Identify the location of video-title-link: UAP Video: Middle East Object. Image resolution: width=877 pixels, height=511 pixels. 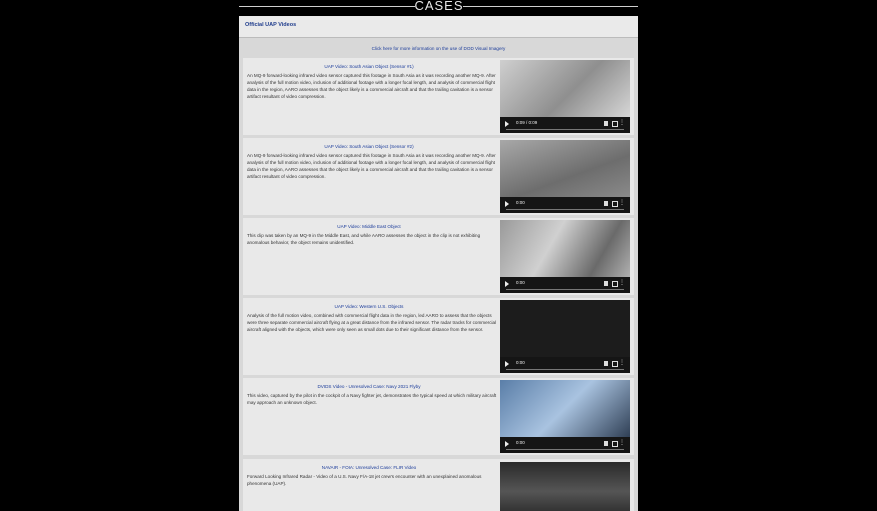
(369, 226).